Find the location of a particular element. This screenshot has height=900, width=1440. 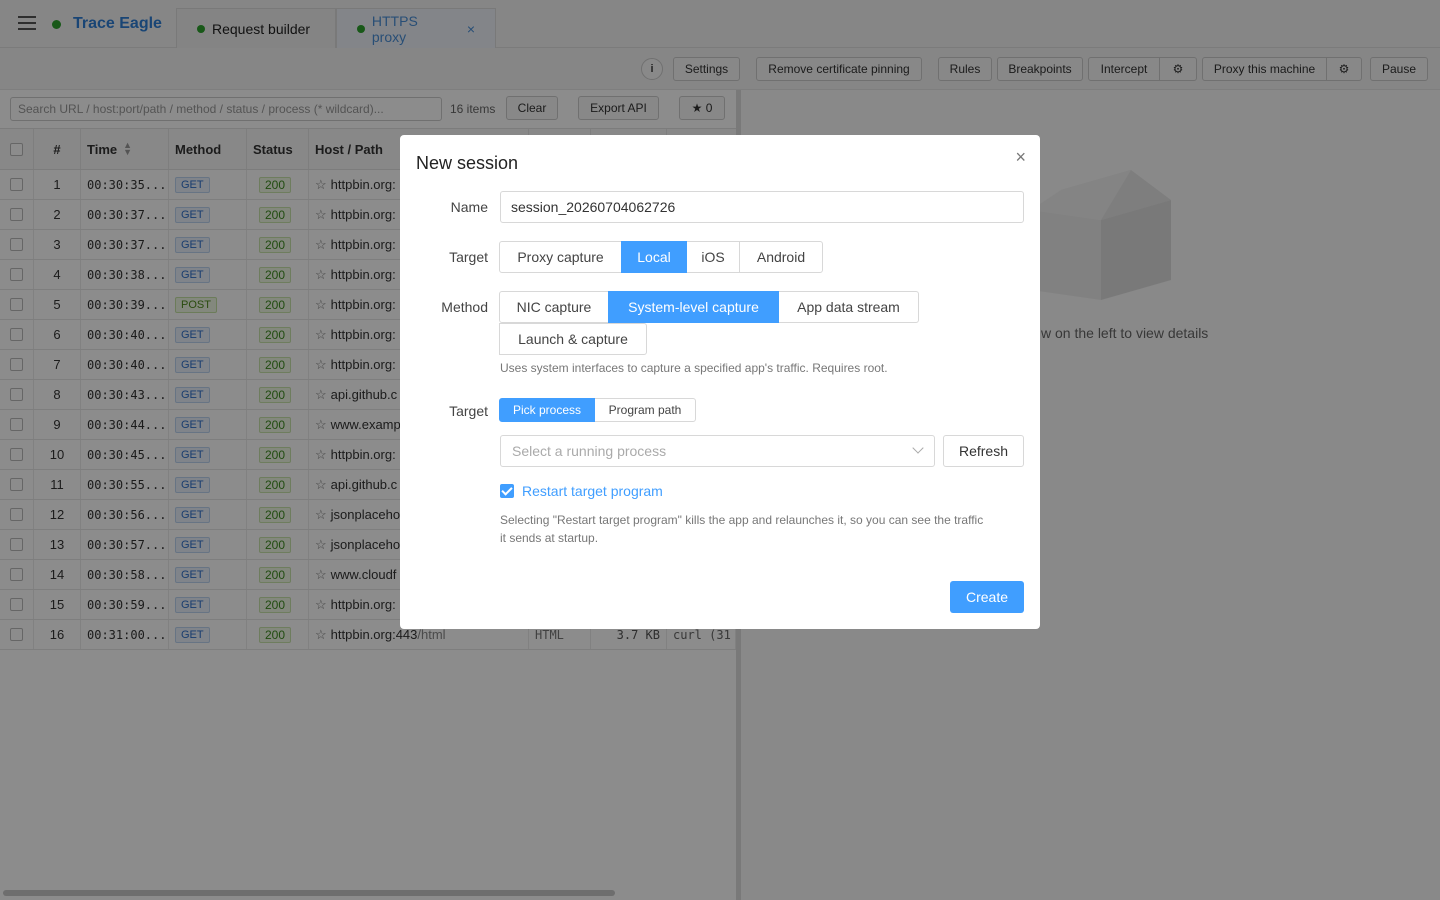

method-option-nic-capture: NIC capture is located at coordinates (554, 307).